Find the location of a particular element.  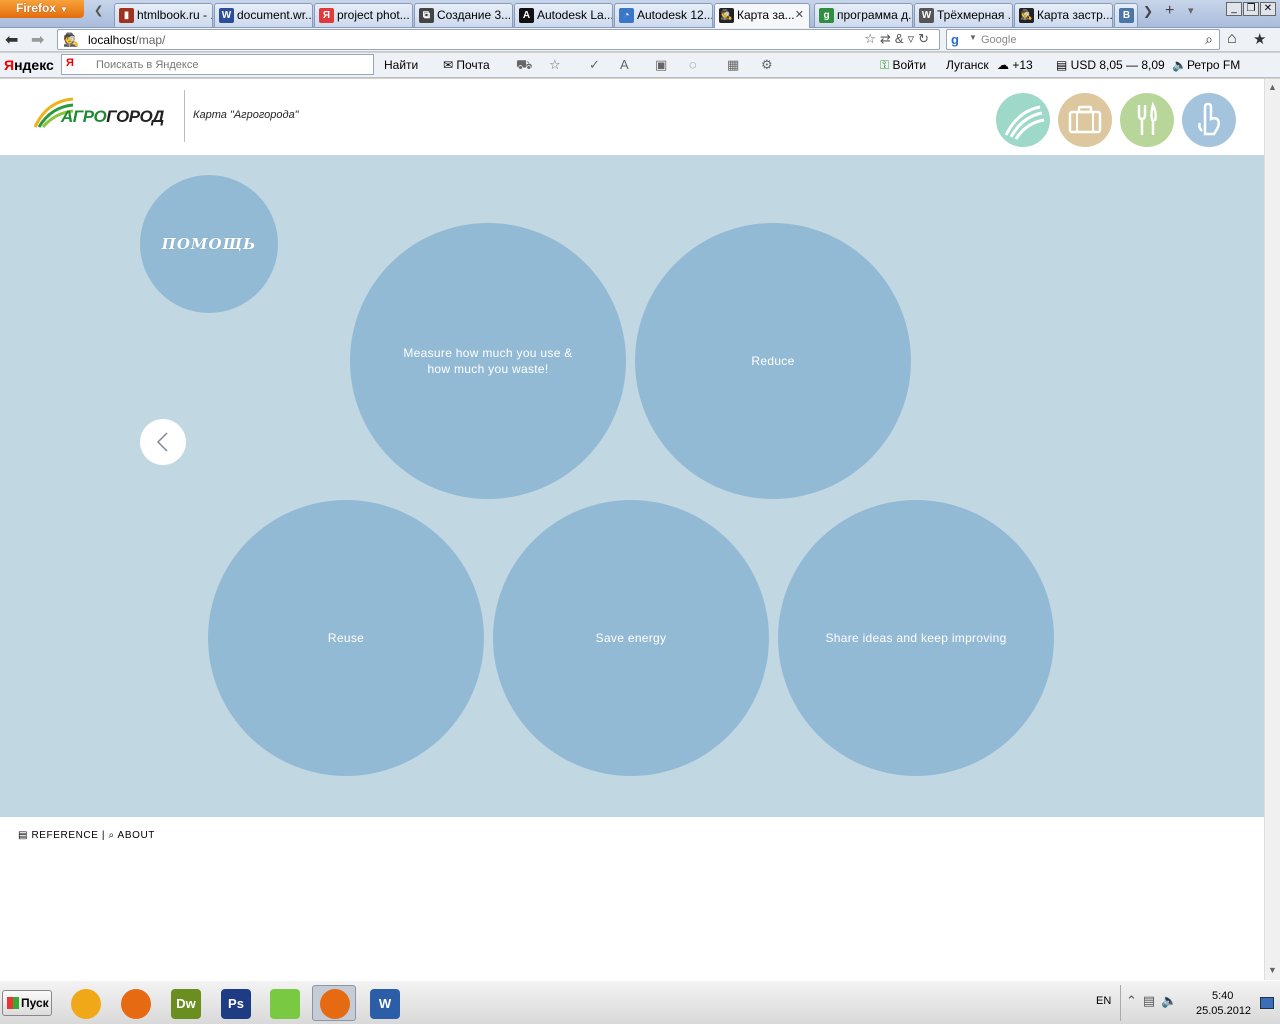

screenshot-icon: ▣ is located at coordinates (661, 65).